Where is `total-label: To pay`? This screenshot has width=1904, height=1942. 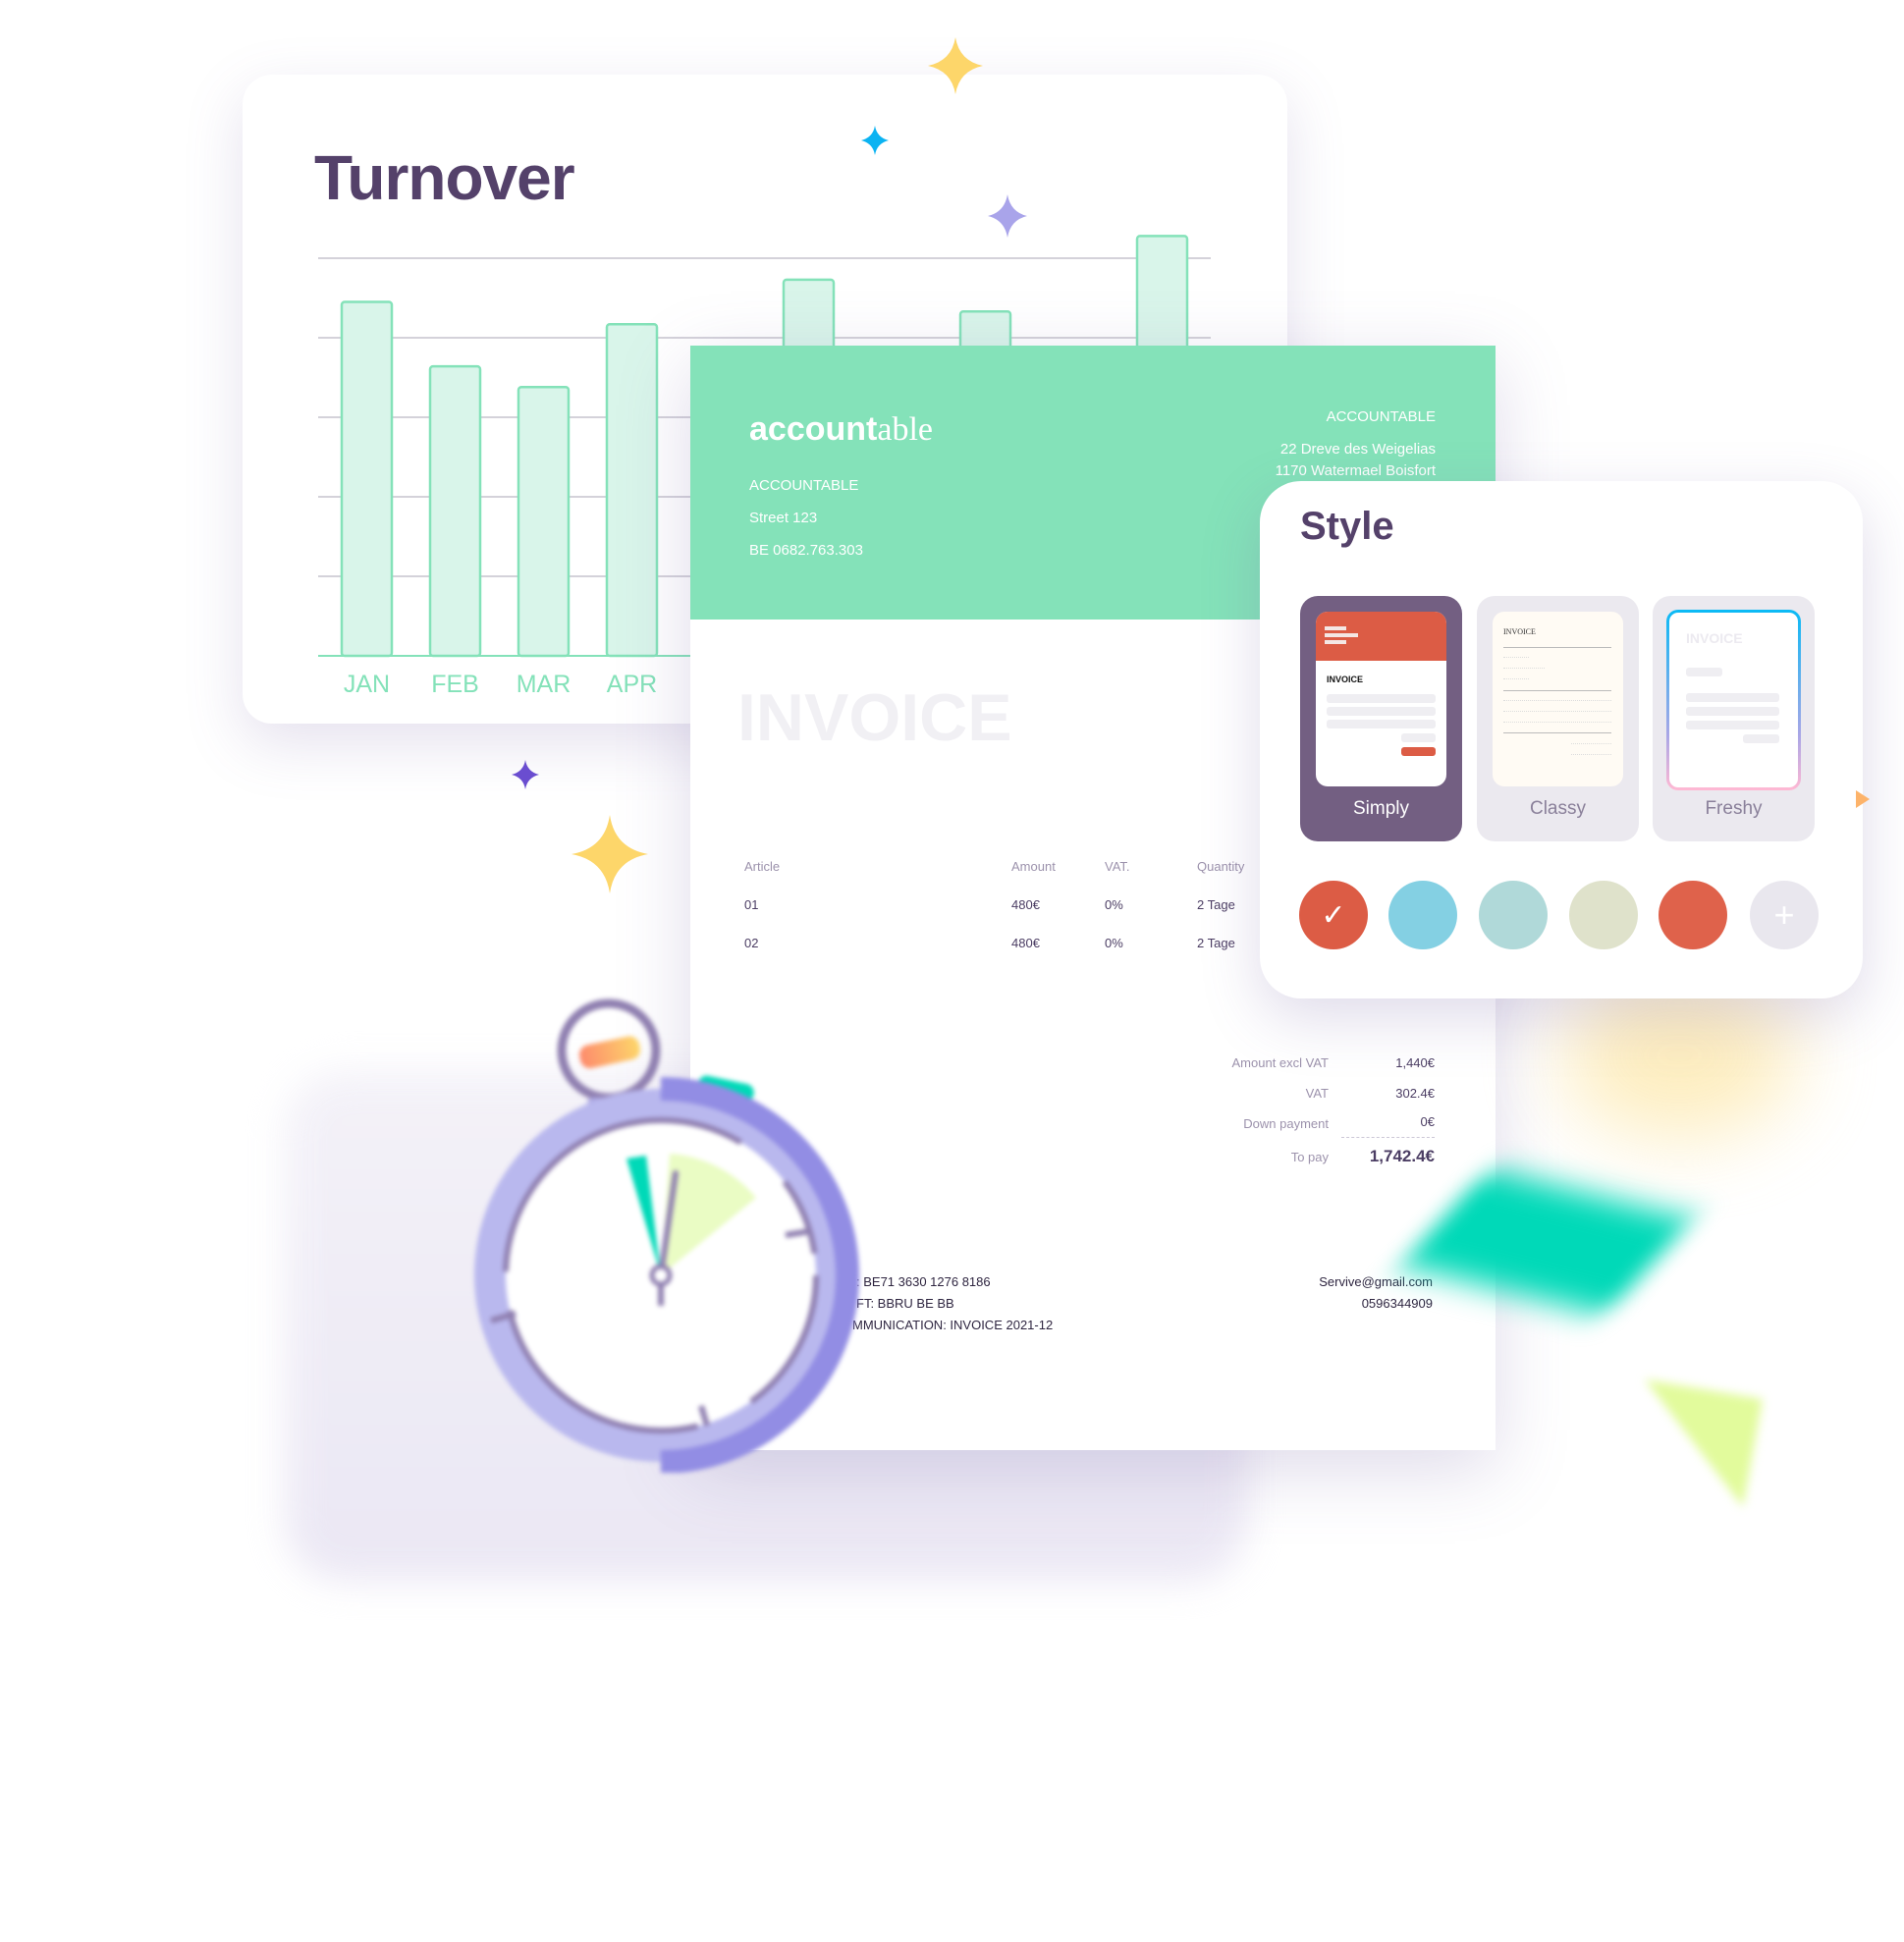
total-label: To pay is located at coordinates (1309, 1157).